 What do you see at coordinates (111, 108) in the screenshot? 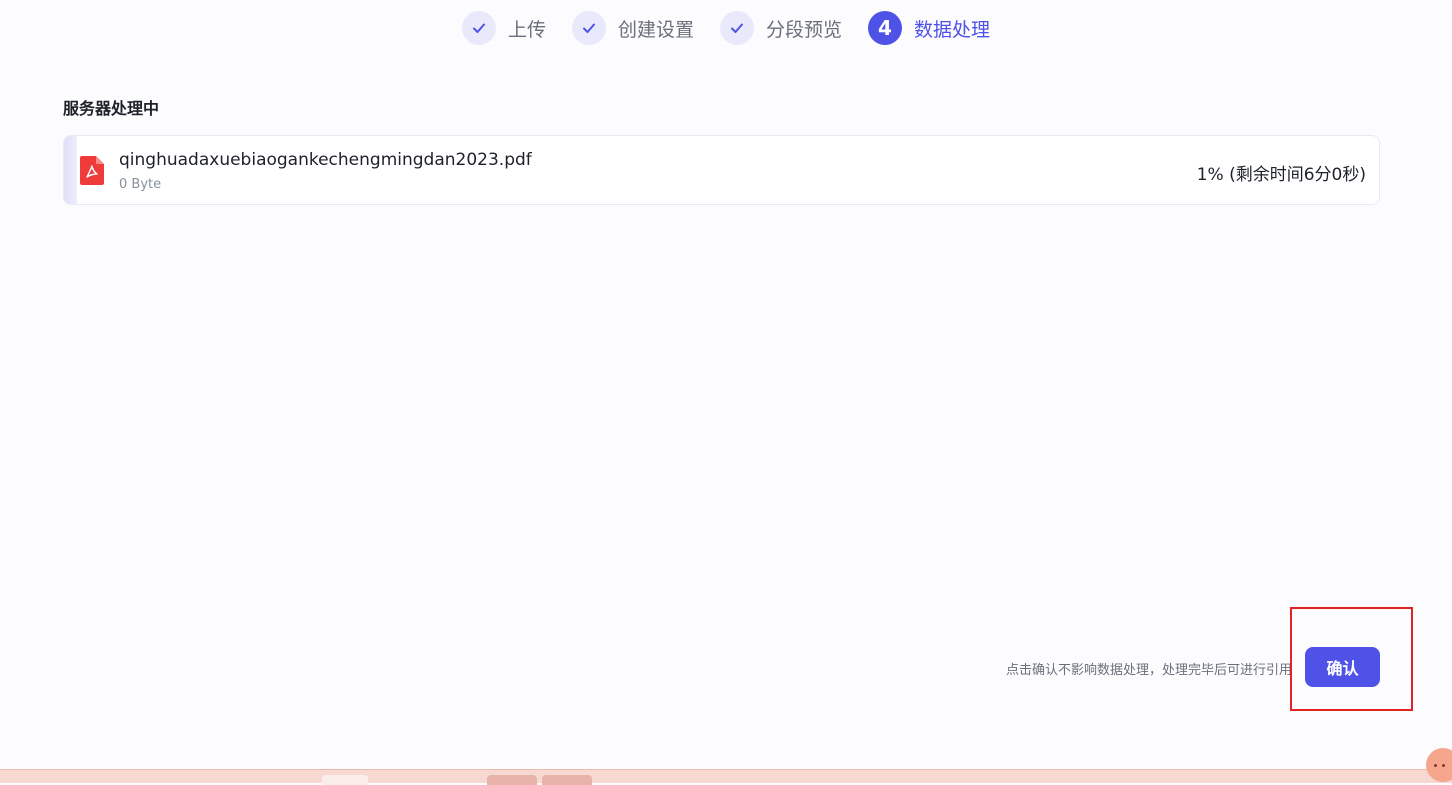
I see `section-title: 服务器处理中` at bounding box center [111, 108].